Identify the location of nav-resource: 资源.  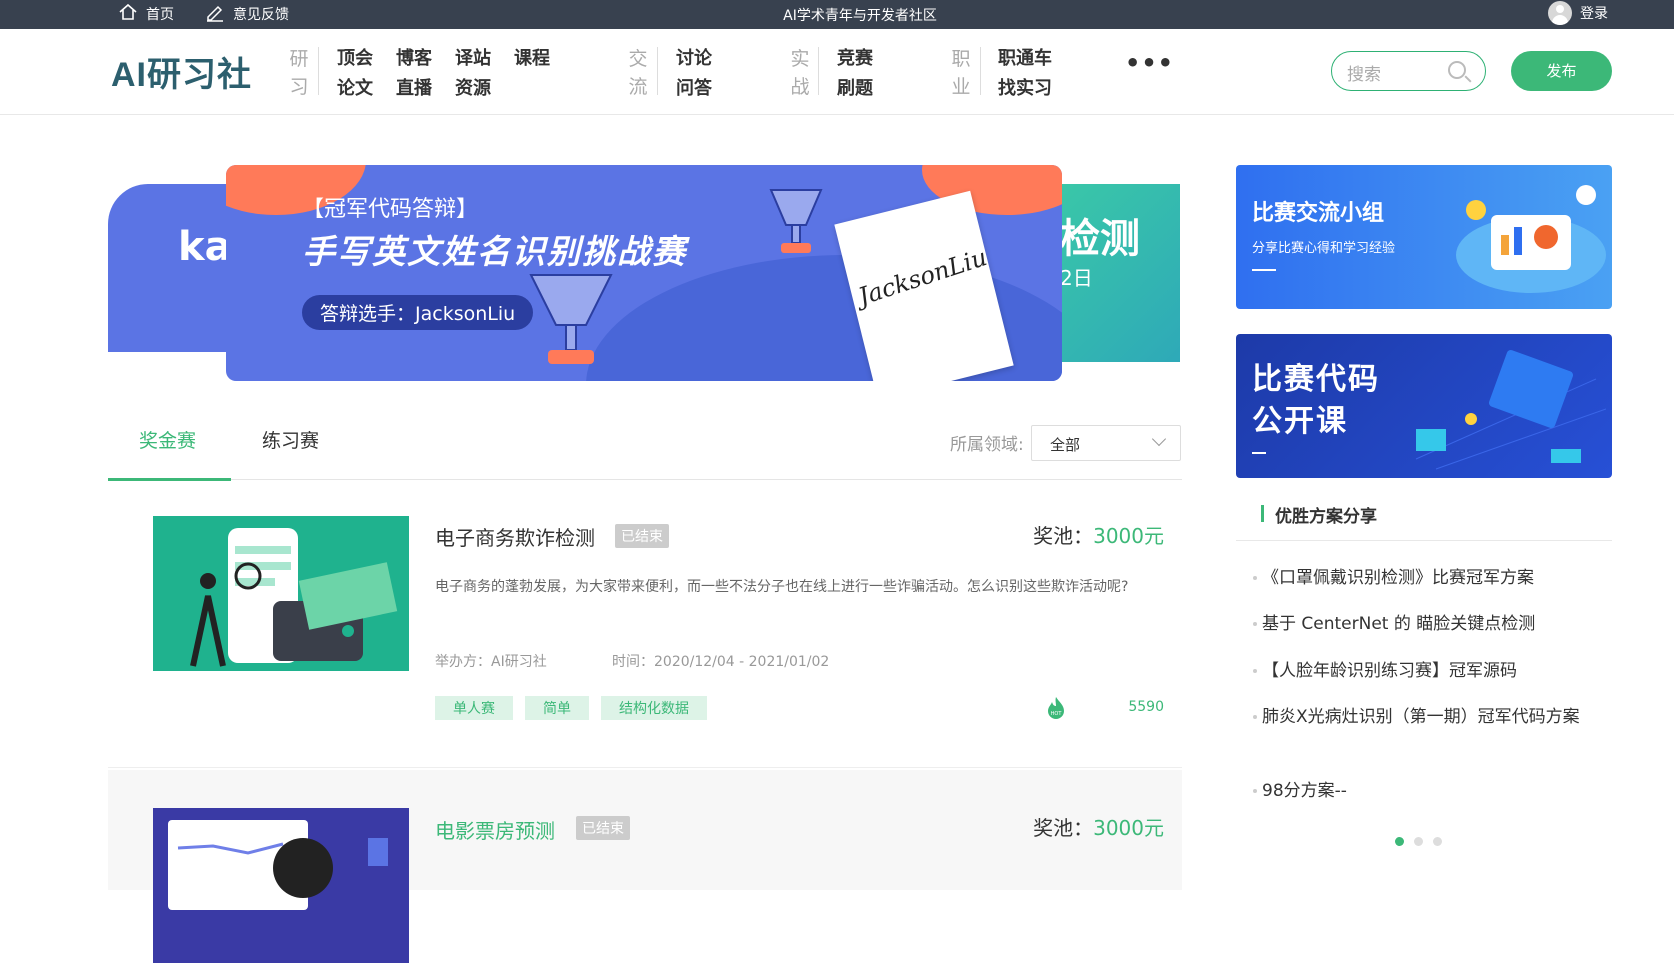
(473, 87).